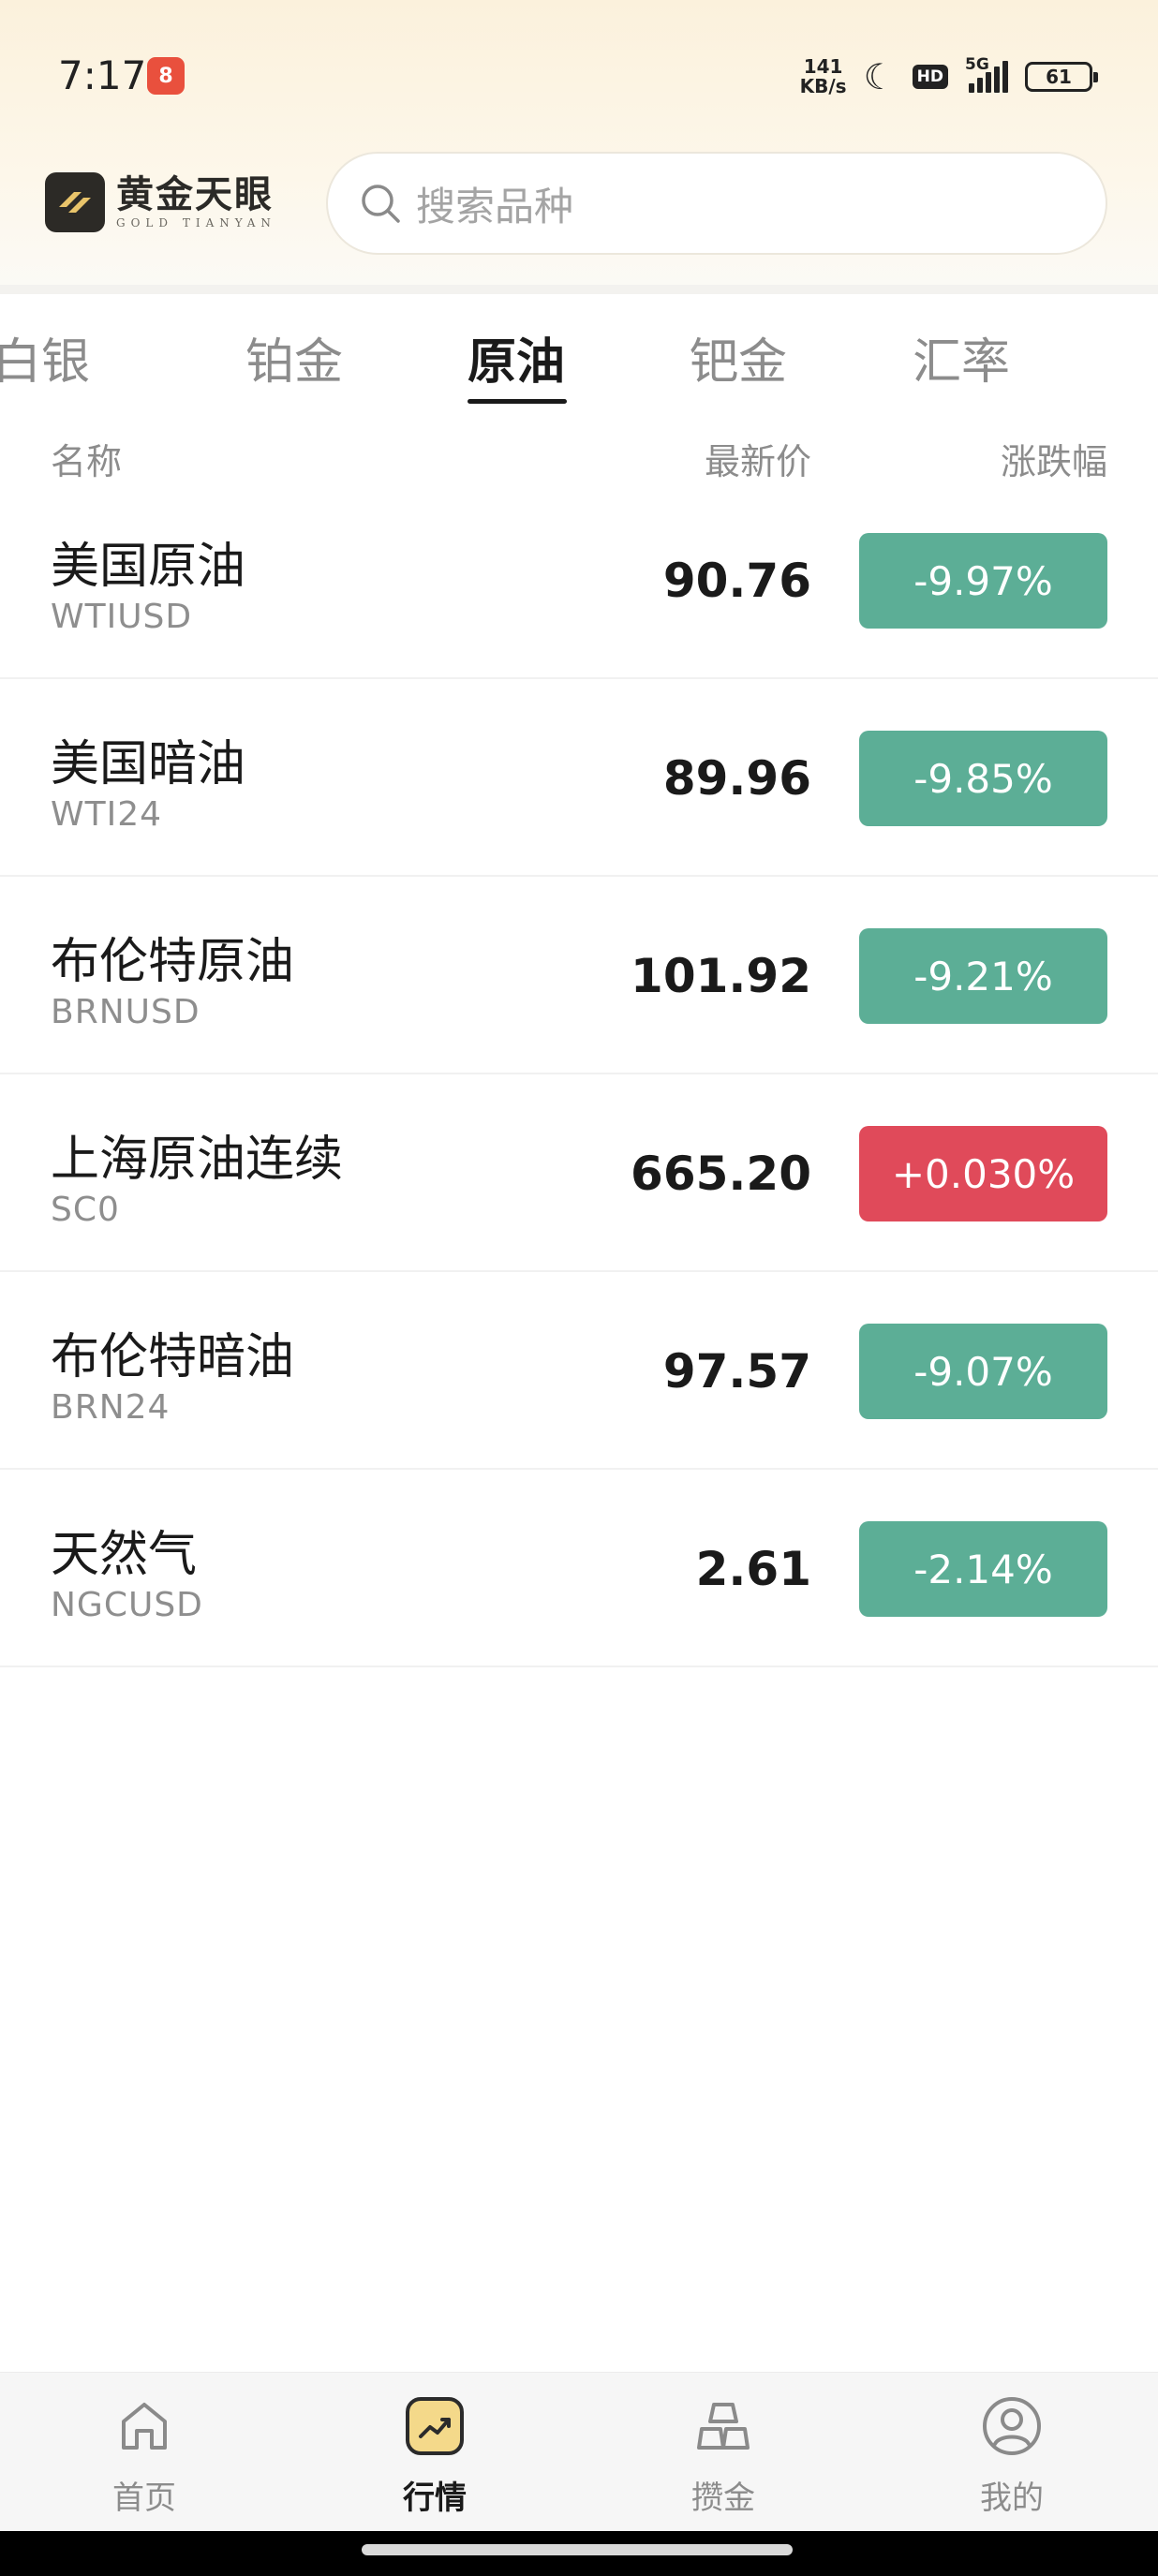 This screenshot has width=1158, height=2576. I want to click on quote-change-badge: -9.07%, so click(983, 1371).